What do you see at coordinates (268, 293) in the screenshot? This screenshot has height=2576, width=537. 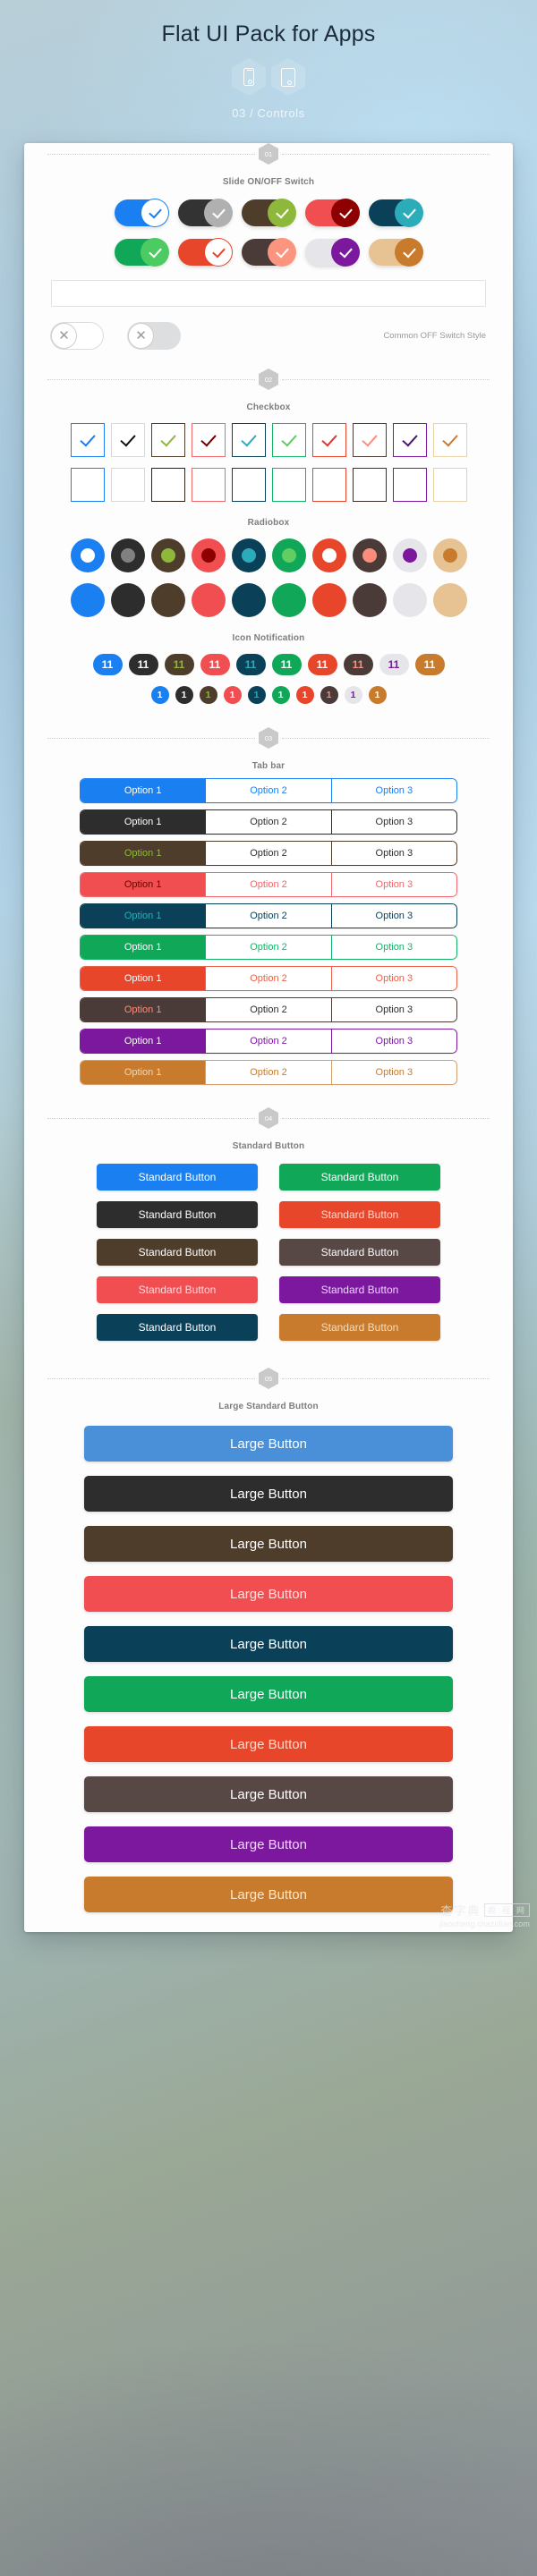 I see `text-input-field` at bounding box center [268, 293].